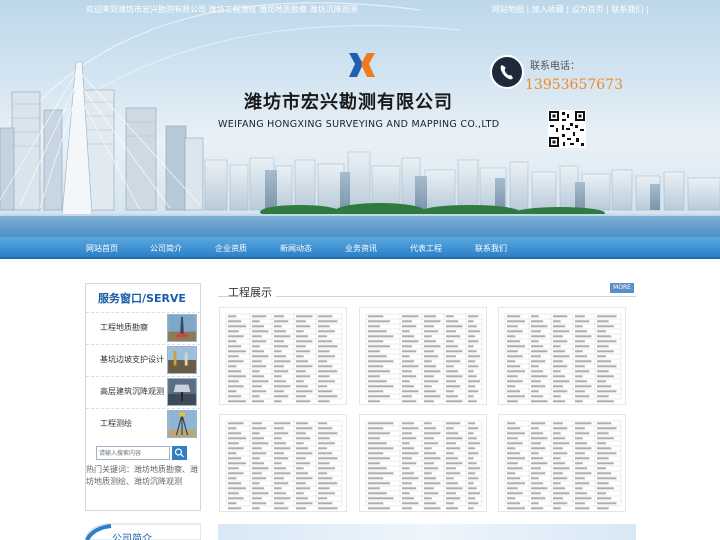 The image size is (720, 540). What do you see at coordinates (548, 9) in the screenshot?
I see `add-favorite-link: 加入收藏` at bounding box center [548, 9].